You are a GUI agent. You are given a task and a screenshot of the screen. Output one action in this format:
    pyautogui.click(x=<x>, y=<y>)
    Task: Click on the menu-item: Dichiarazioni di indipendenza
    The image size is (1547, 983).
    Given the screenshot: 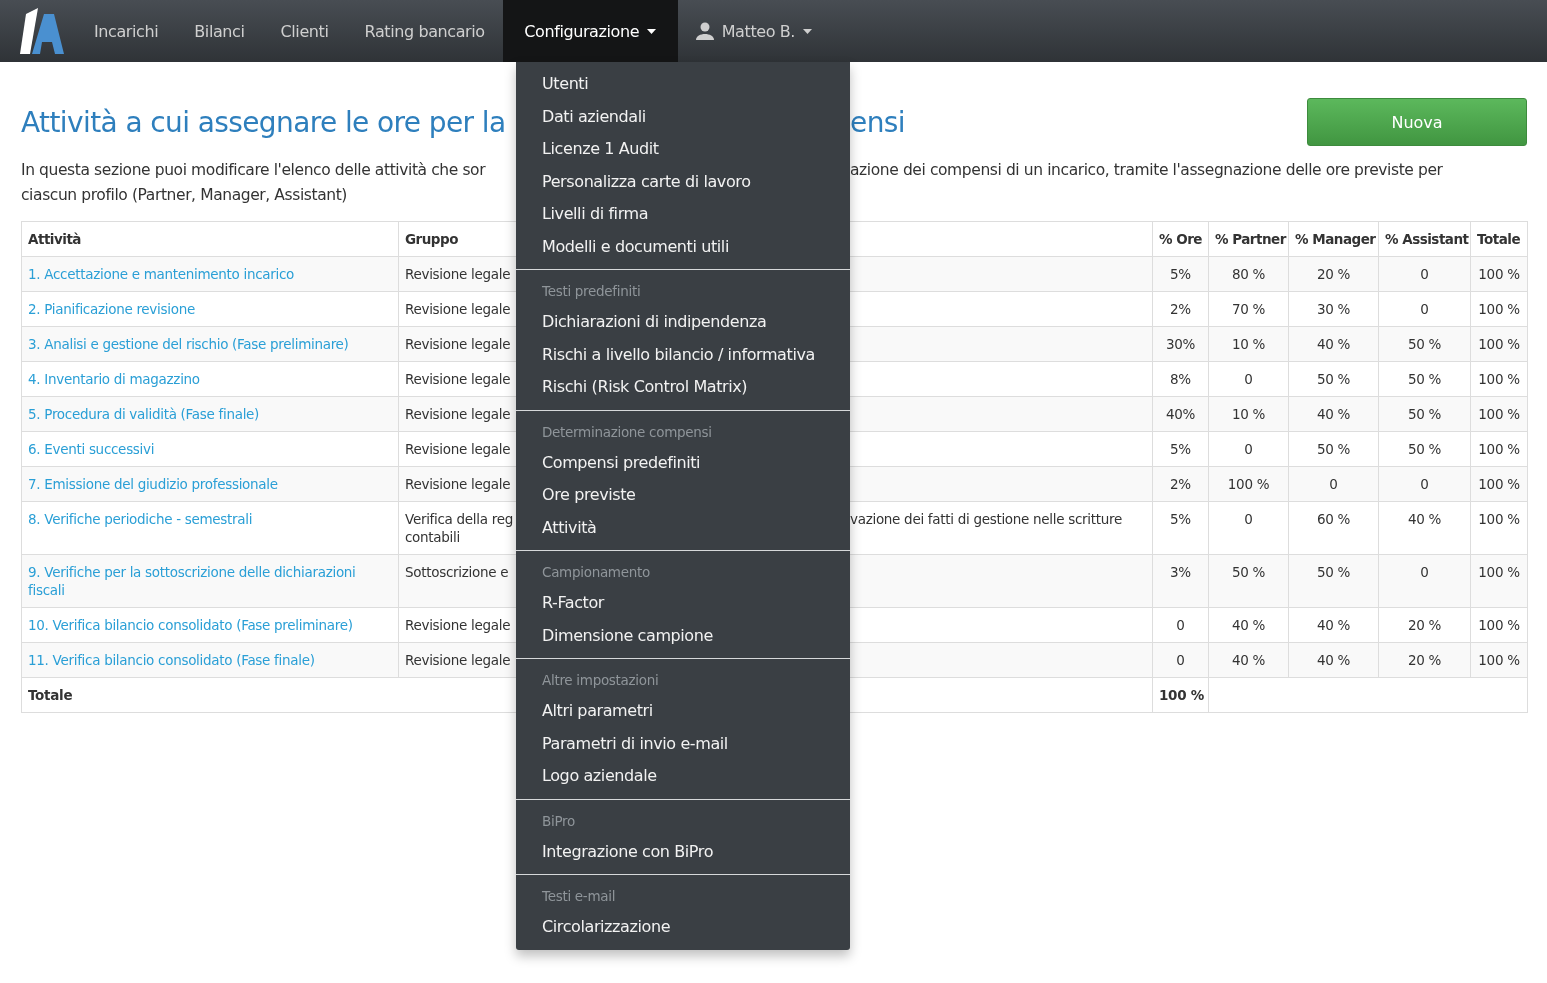 What is the action you would take?
    pyautogui.click(x=683, y=322)
    